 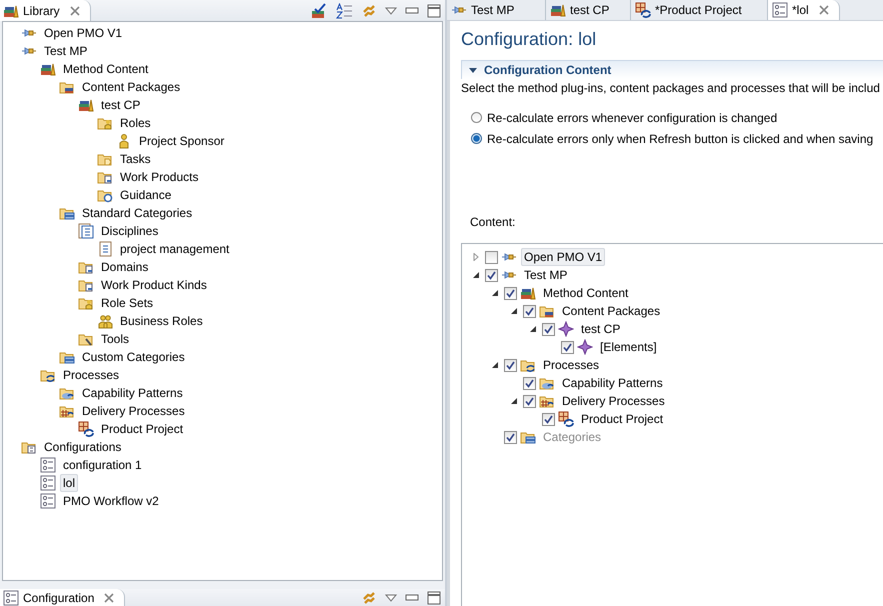 What do you see at coordinates (496, 10) in the screenshot?
I see `editor-tab: Test MP` at bounding box center [496, 10].